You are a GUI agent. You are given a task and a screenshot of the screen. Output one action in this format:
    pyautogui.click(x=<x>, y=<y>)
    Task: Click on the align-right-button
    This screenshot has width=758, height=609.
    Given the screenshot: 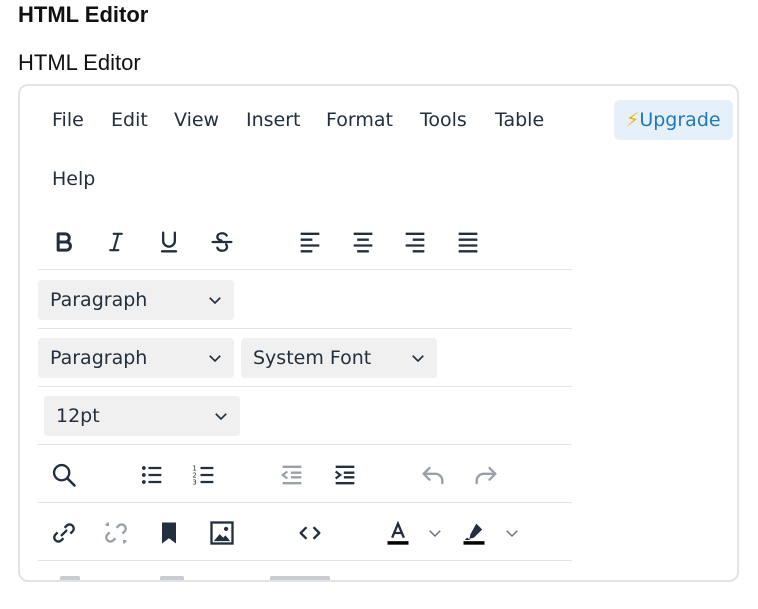 What is the action you would take?
    pyautogui.click(x=415, y=242)
    